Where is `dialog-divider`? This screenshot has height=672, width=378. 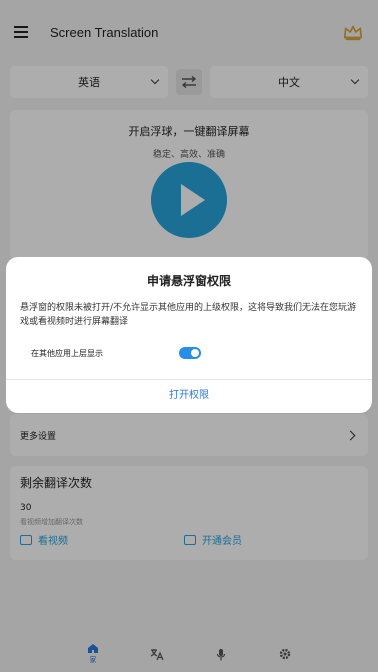
dialog-divider is located at coordinates (189, 379).